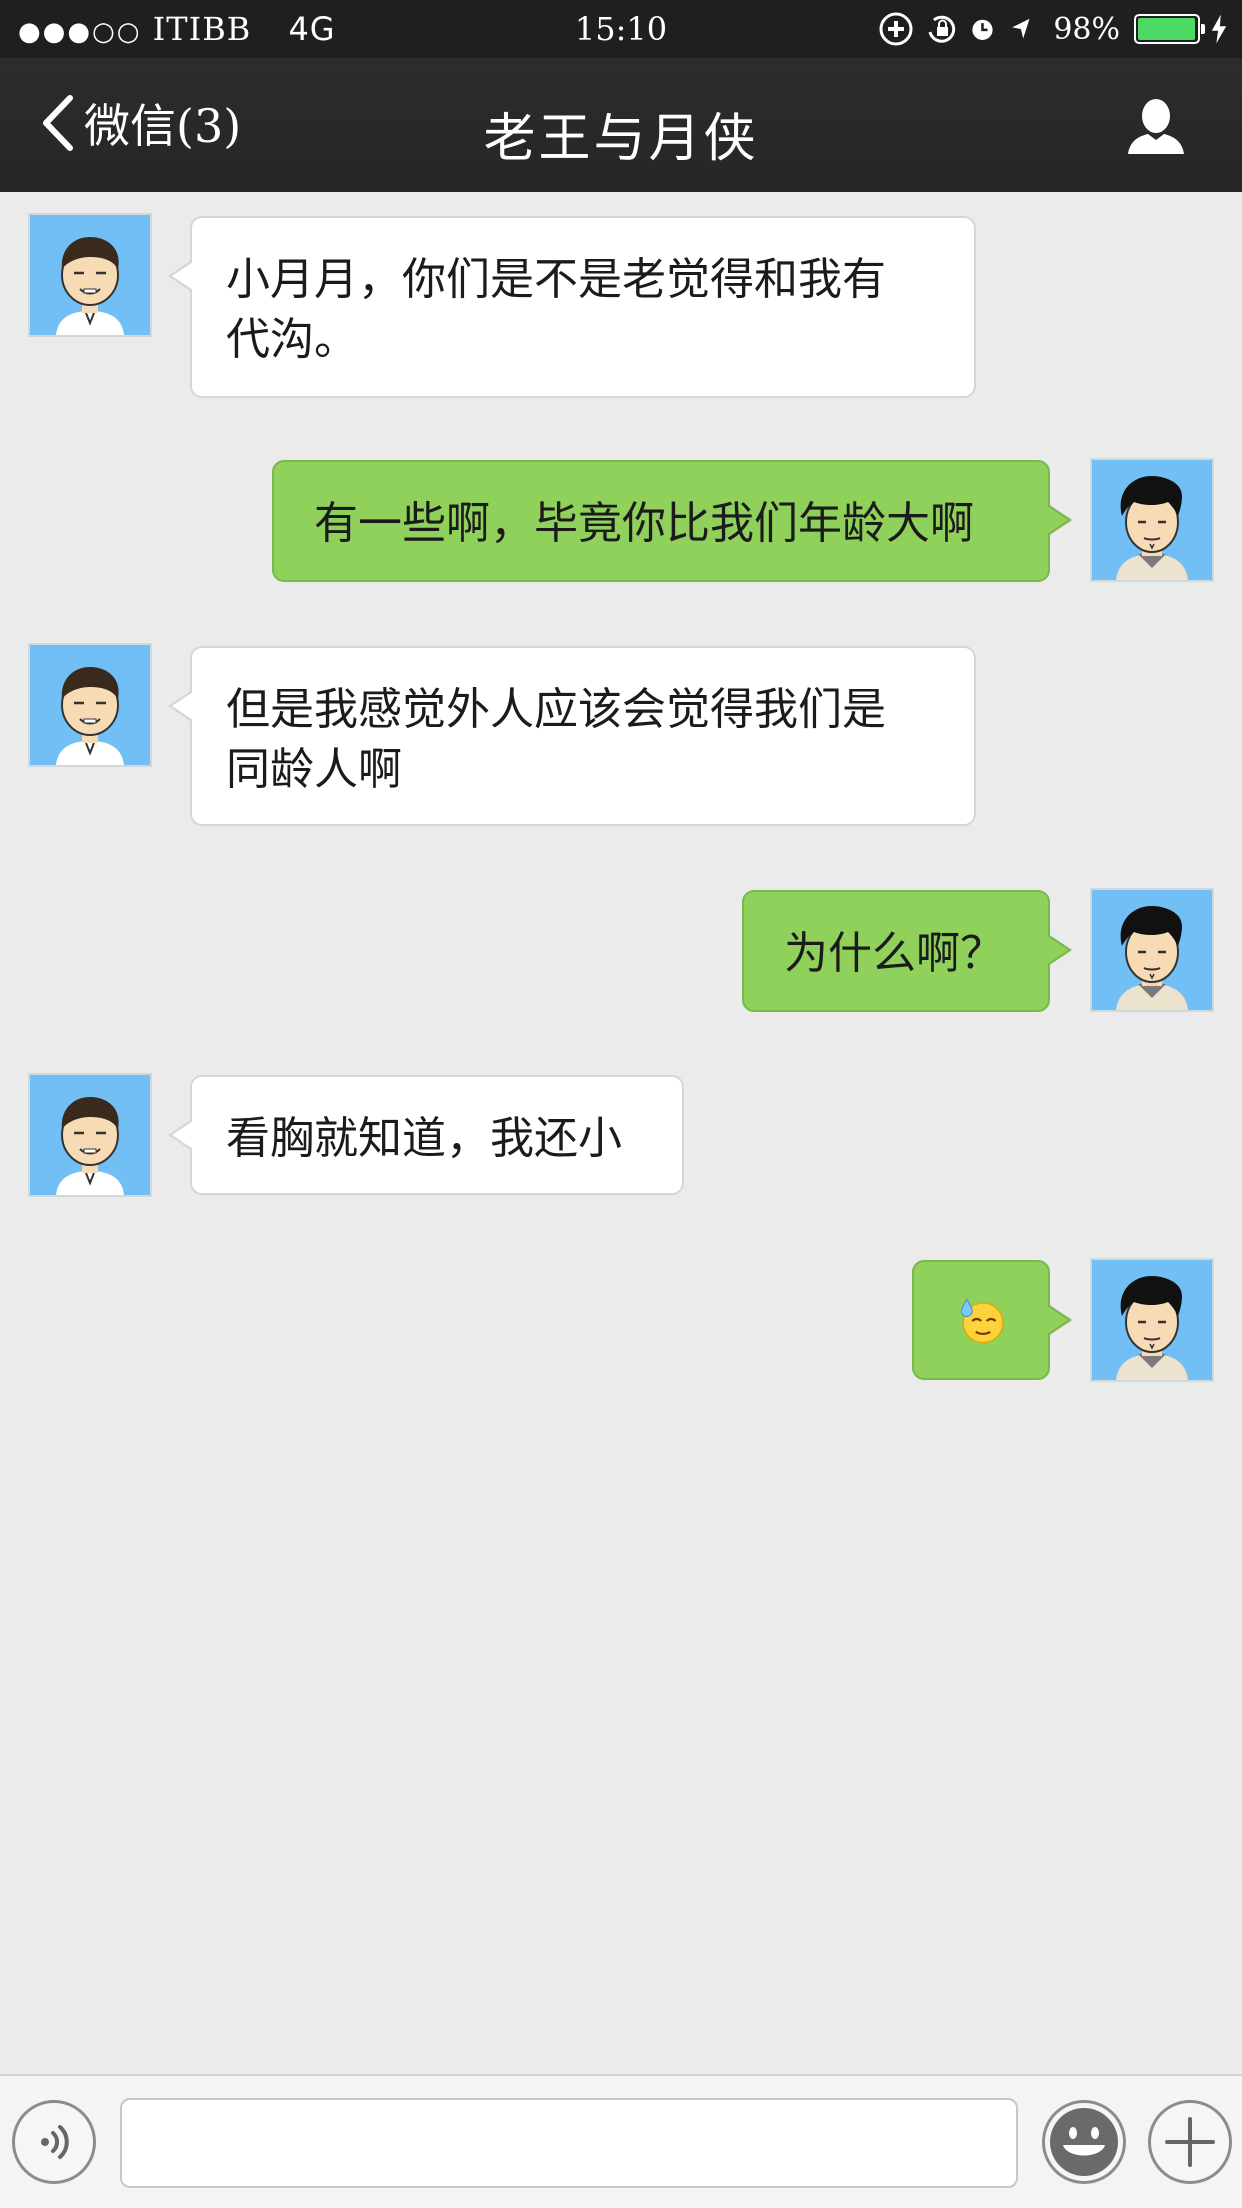 The height and width of the screenshot is (2208, 1242). What do you see at coordinates (982, 1321) in the screenshot?
I see `sweat-smile-emoji` at bounding box center [982, 1321].